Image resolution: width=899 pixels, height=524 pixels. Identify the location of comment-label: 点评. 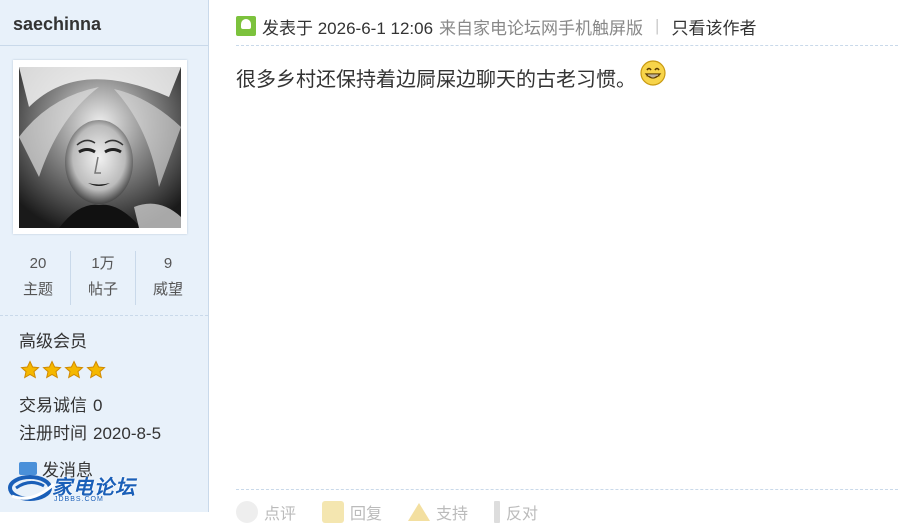
(280, 514).